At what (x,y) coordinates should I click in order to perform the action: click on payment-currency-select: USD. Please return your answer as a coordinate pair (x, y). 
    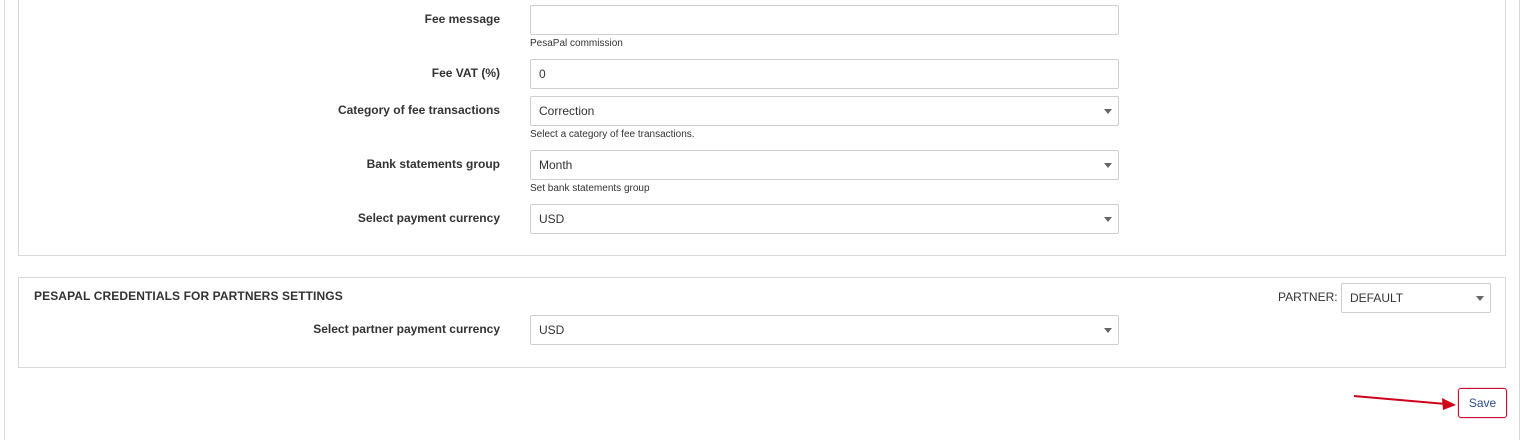
    Looking at the image, I should click on (824, 219).